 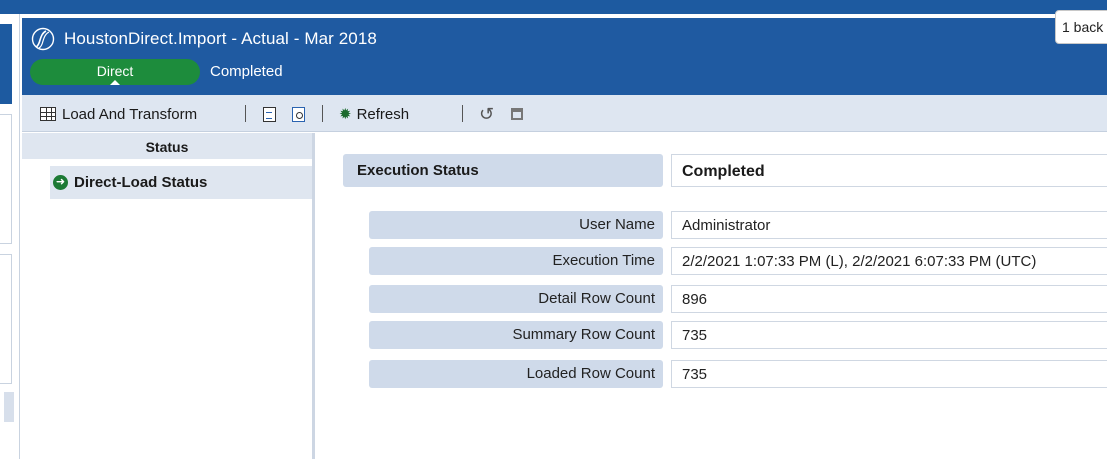 What do you see at coordinates (553, 7) in the screenshot?
I see `app-top-bar` at bounding box center [553, 7].